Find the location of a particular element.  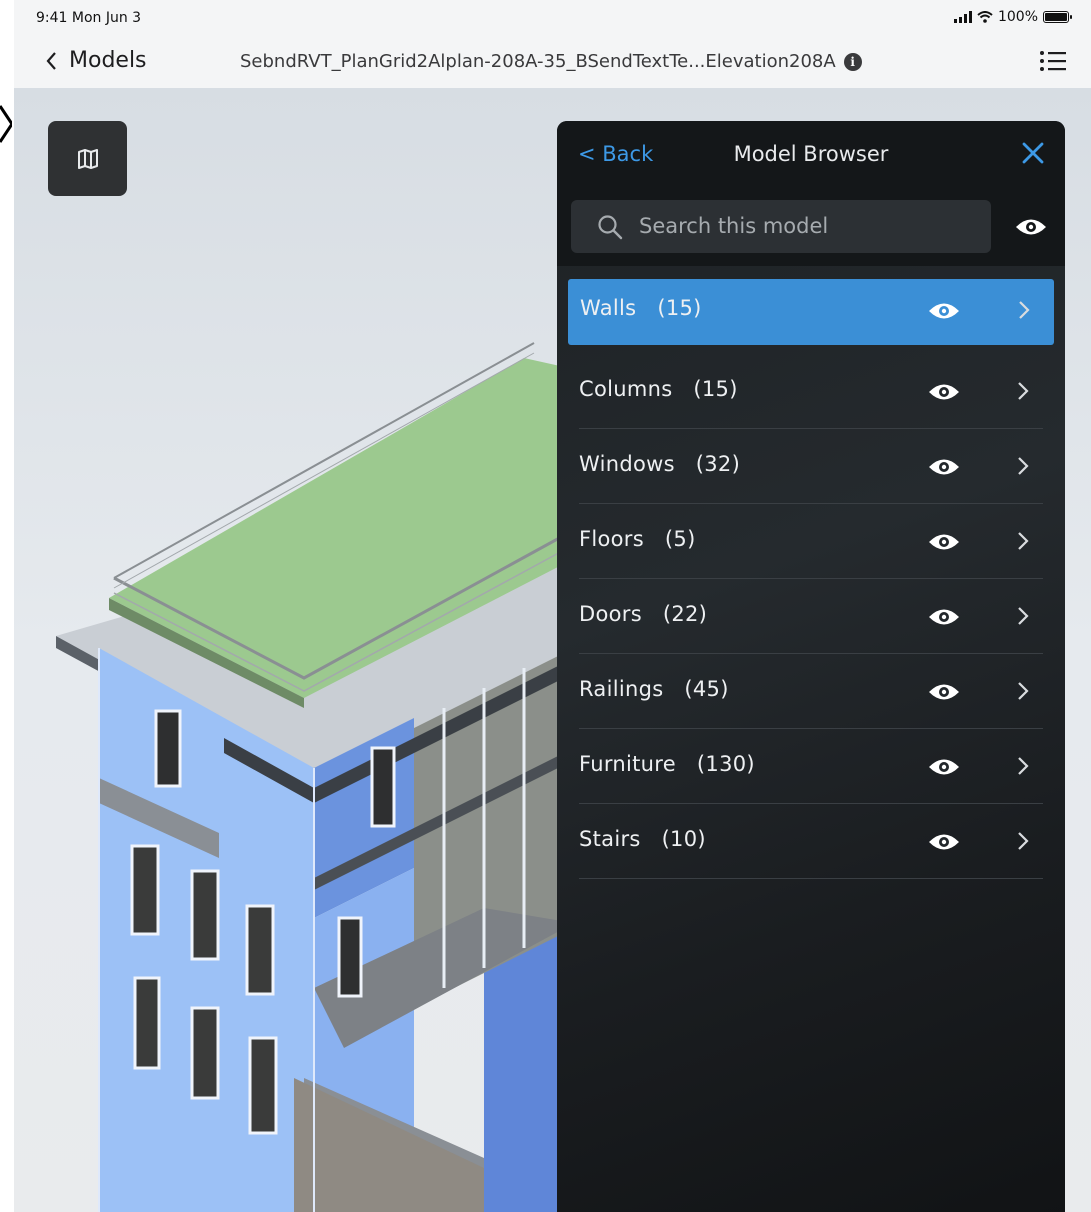

search-input: Search this model is located at coordinates (781, 226).